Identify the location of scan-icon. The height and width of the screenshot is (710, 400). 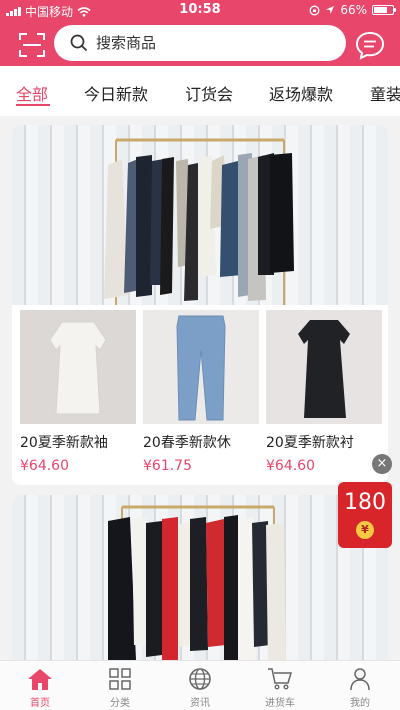
(32, 45).